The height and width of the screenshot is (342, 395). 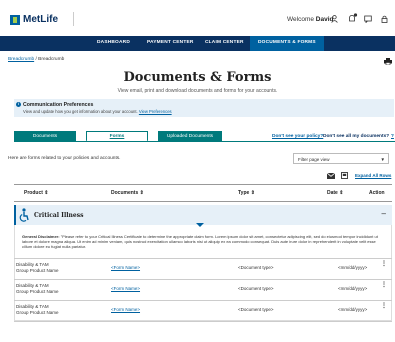 I want to click on site-header: MetLife Welcome David, so click(x=197, y=18).